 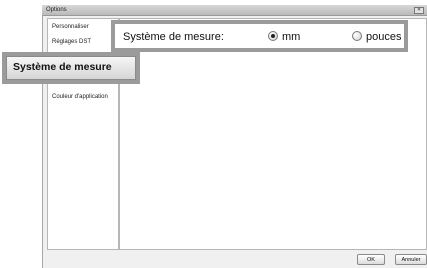 What do you see at coordinates (70, 27) in the screenshot?
I see `sidebar-item-personnaliser: Personnaliser` at bounding box center [70, 27].